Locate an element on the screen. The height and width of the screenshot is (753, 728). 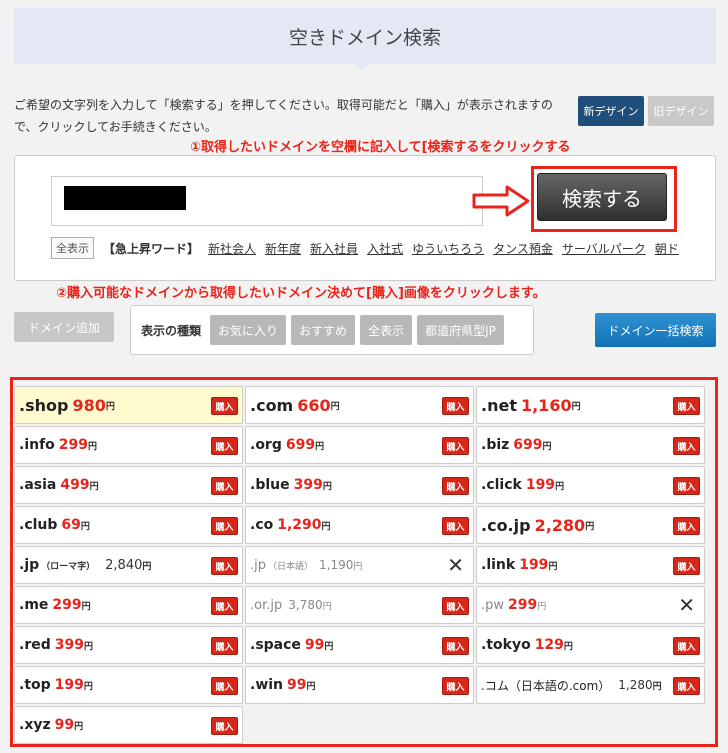
show-all-keywords-button: 全表示 is located at coordinates (72, 248).